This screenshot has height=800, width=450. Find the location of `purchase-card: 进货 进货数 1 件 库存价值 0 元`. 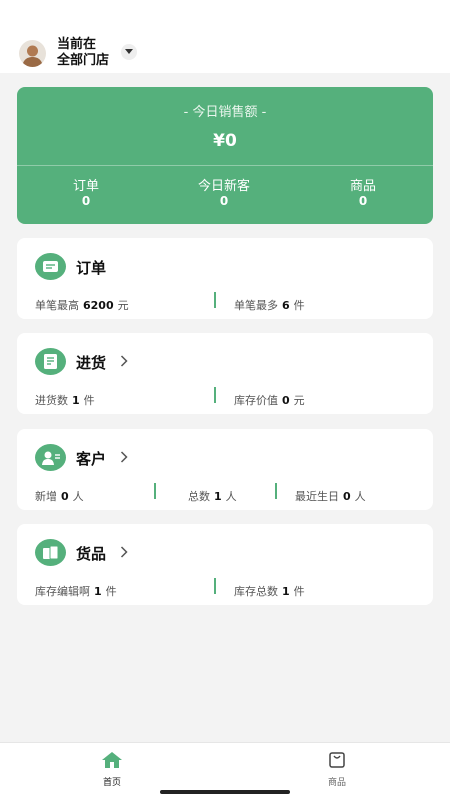

purchase-card: 进货 进货数 1 件 库存价值 0 元 is located at coordinates (225, 373).